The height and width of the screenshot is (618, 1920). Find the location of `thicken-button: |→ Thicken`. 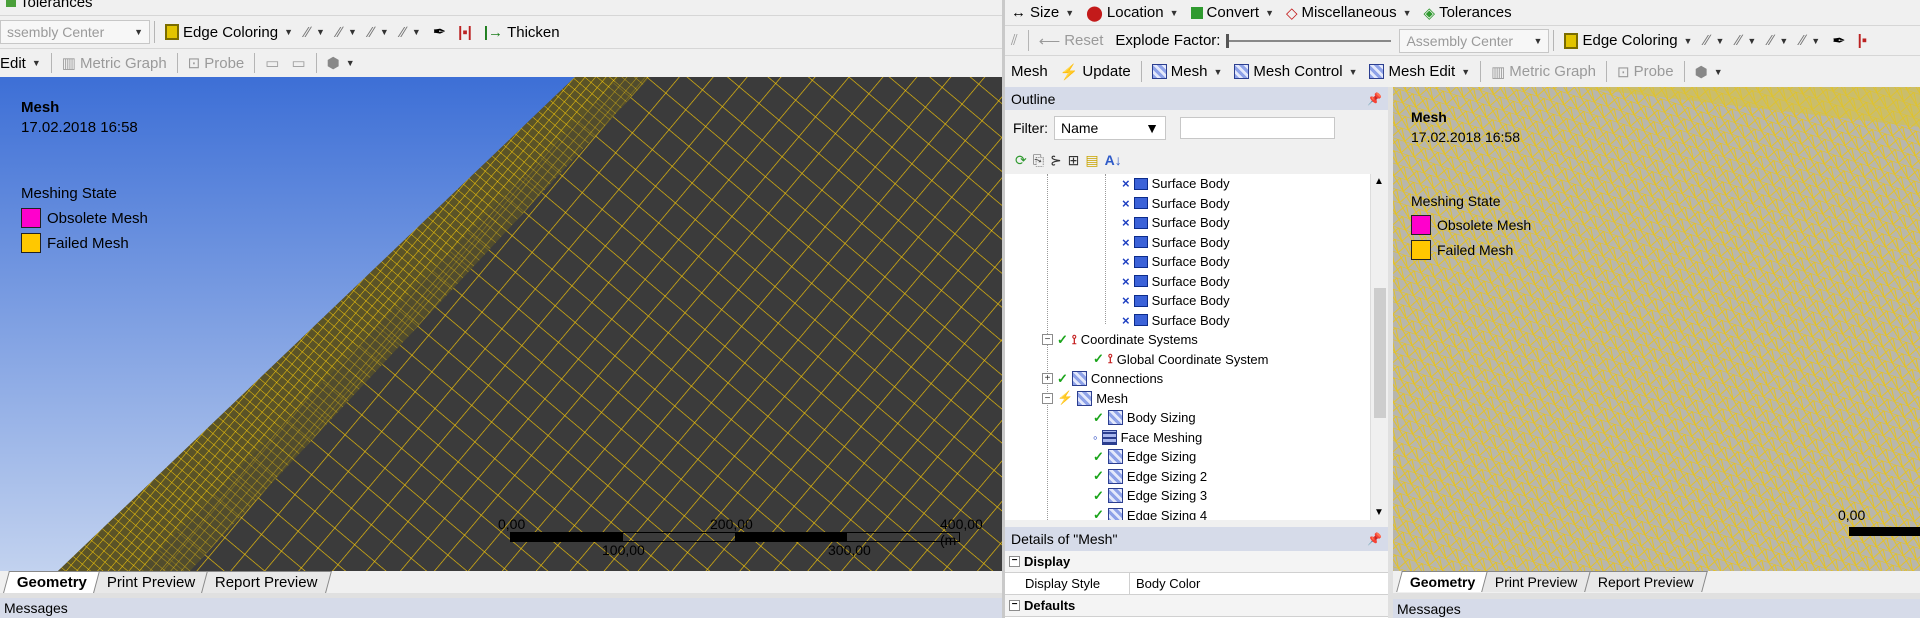

thicken-button: |→ Thicken is located at coordinates (522, 32).